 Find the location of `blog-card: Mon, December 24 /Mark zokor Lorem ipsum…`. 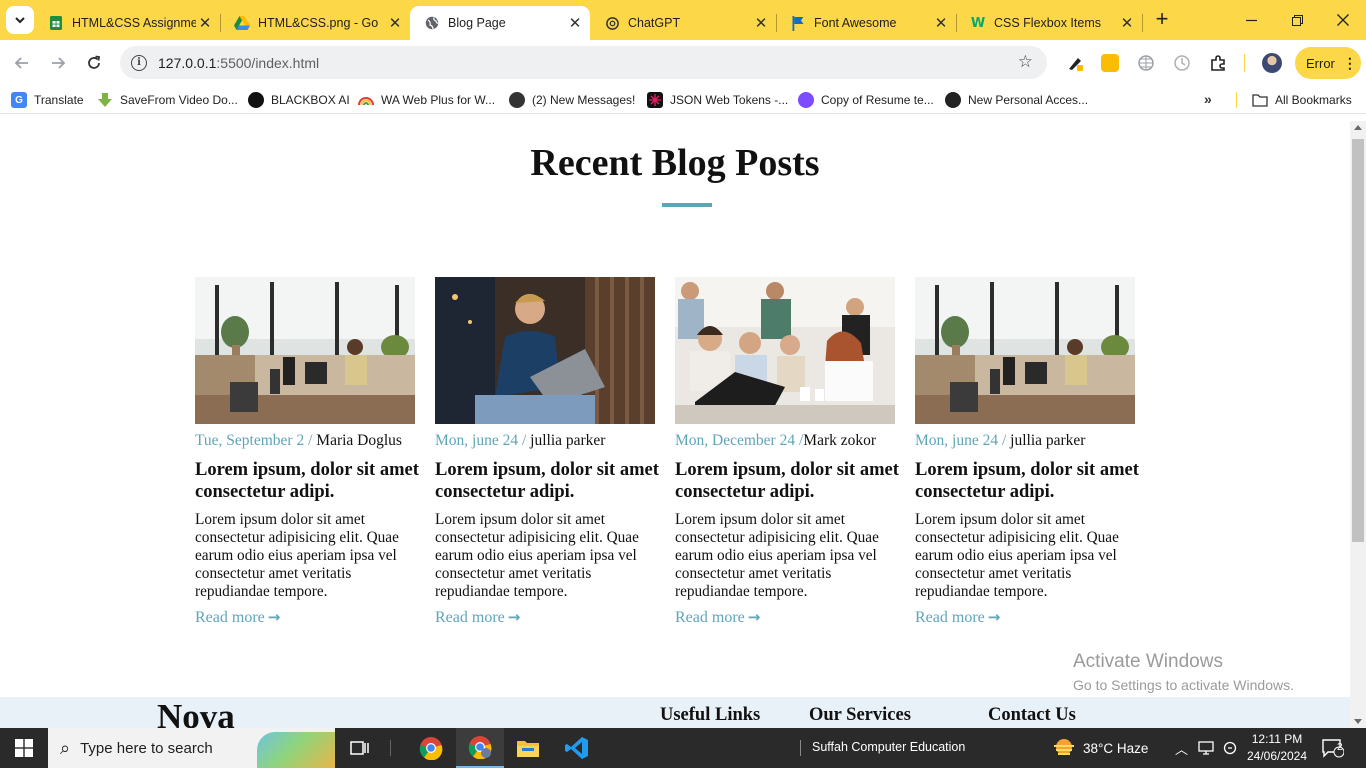

blog-card: Mon, December 24 /Mark zokor Lorem ipsum… is located at coordinates (790, 452).